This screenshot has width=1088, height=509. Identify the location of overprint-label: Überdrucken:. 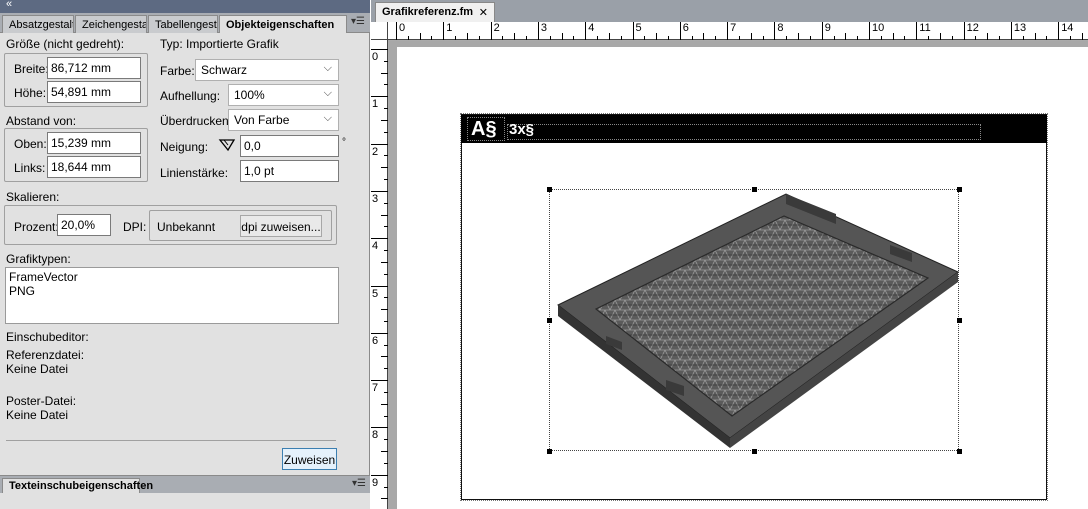
(196, 121).